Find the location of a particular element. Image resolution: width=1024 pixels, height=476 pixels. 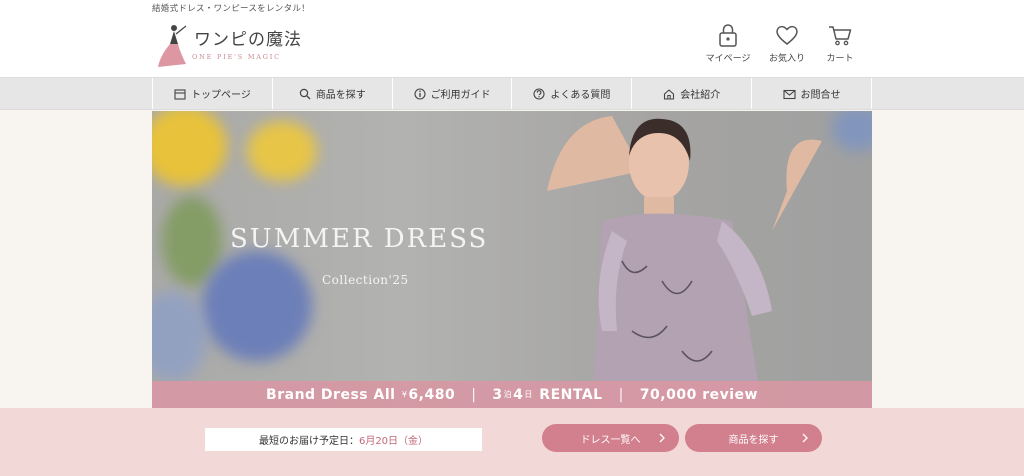

logo-figure-icon is located at coordinates (172, 46).